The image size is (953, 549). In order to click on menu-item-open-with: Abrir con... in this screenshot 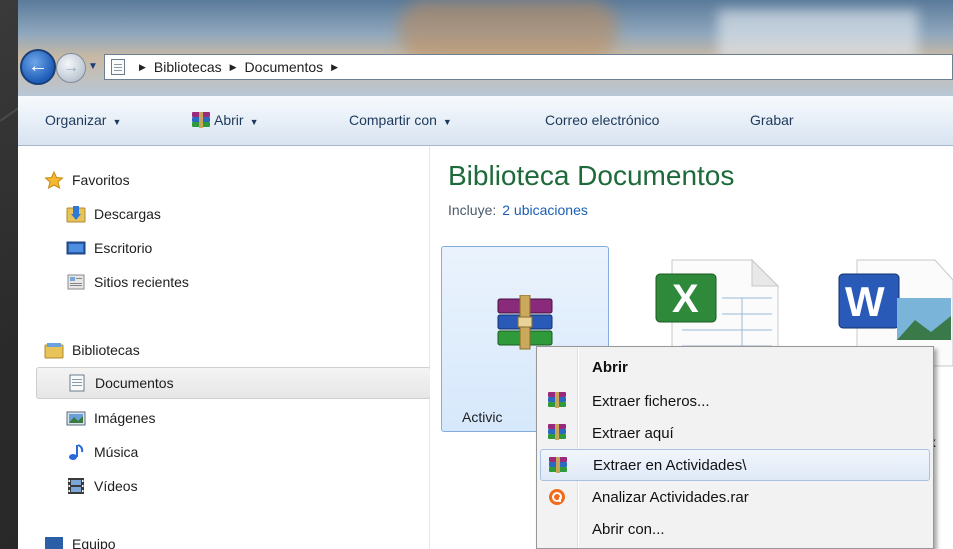, I will do `click(735, 529)`.